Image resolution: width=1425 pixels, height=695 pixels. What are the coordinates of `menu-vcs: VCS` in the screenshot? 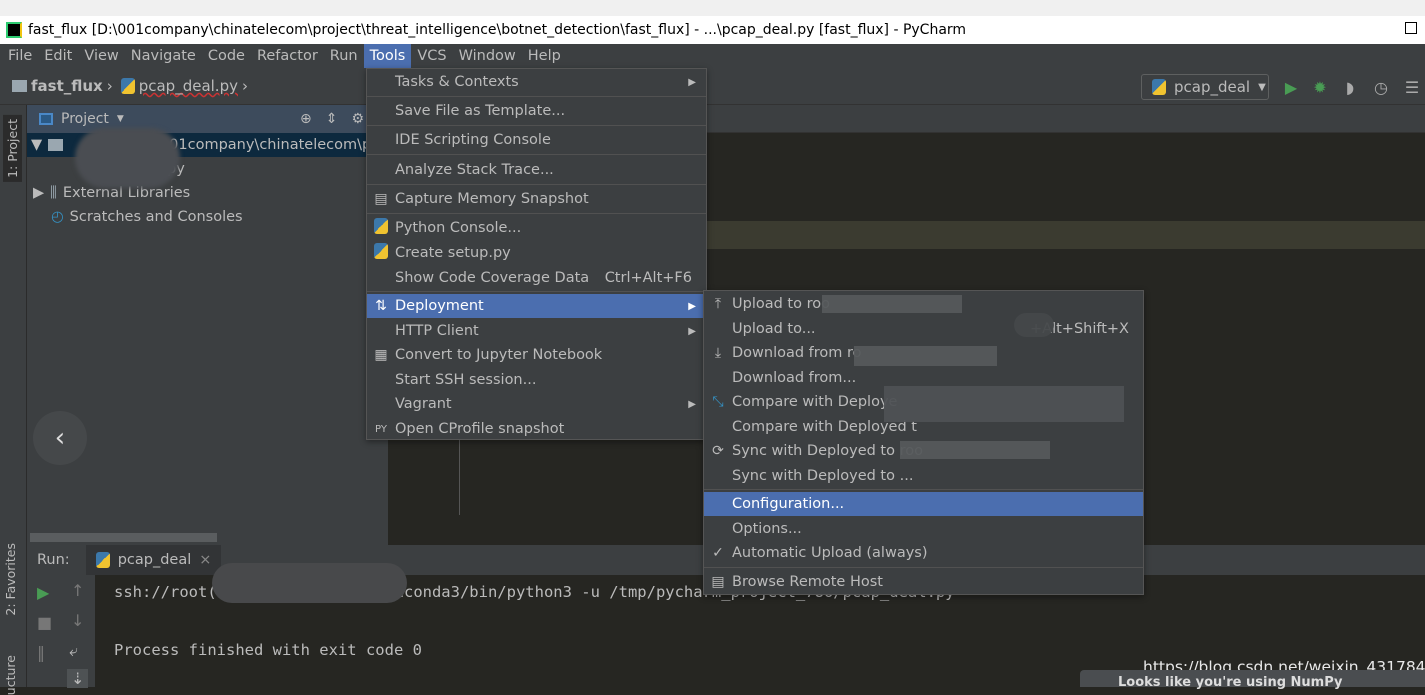 It's located at (431, 56).